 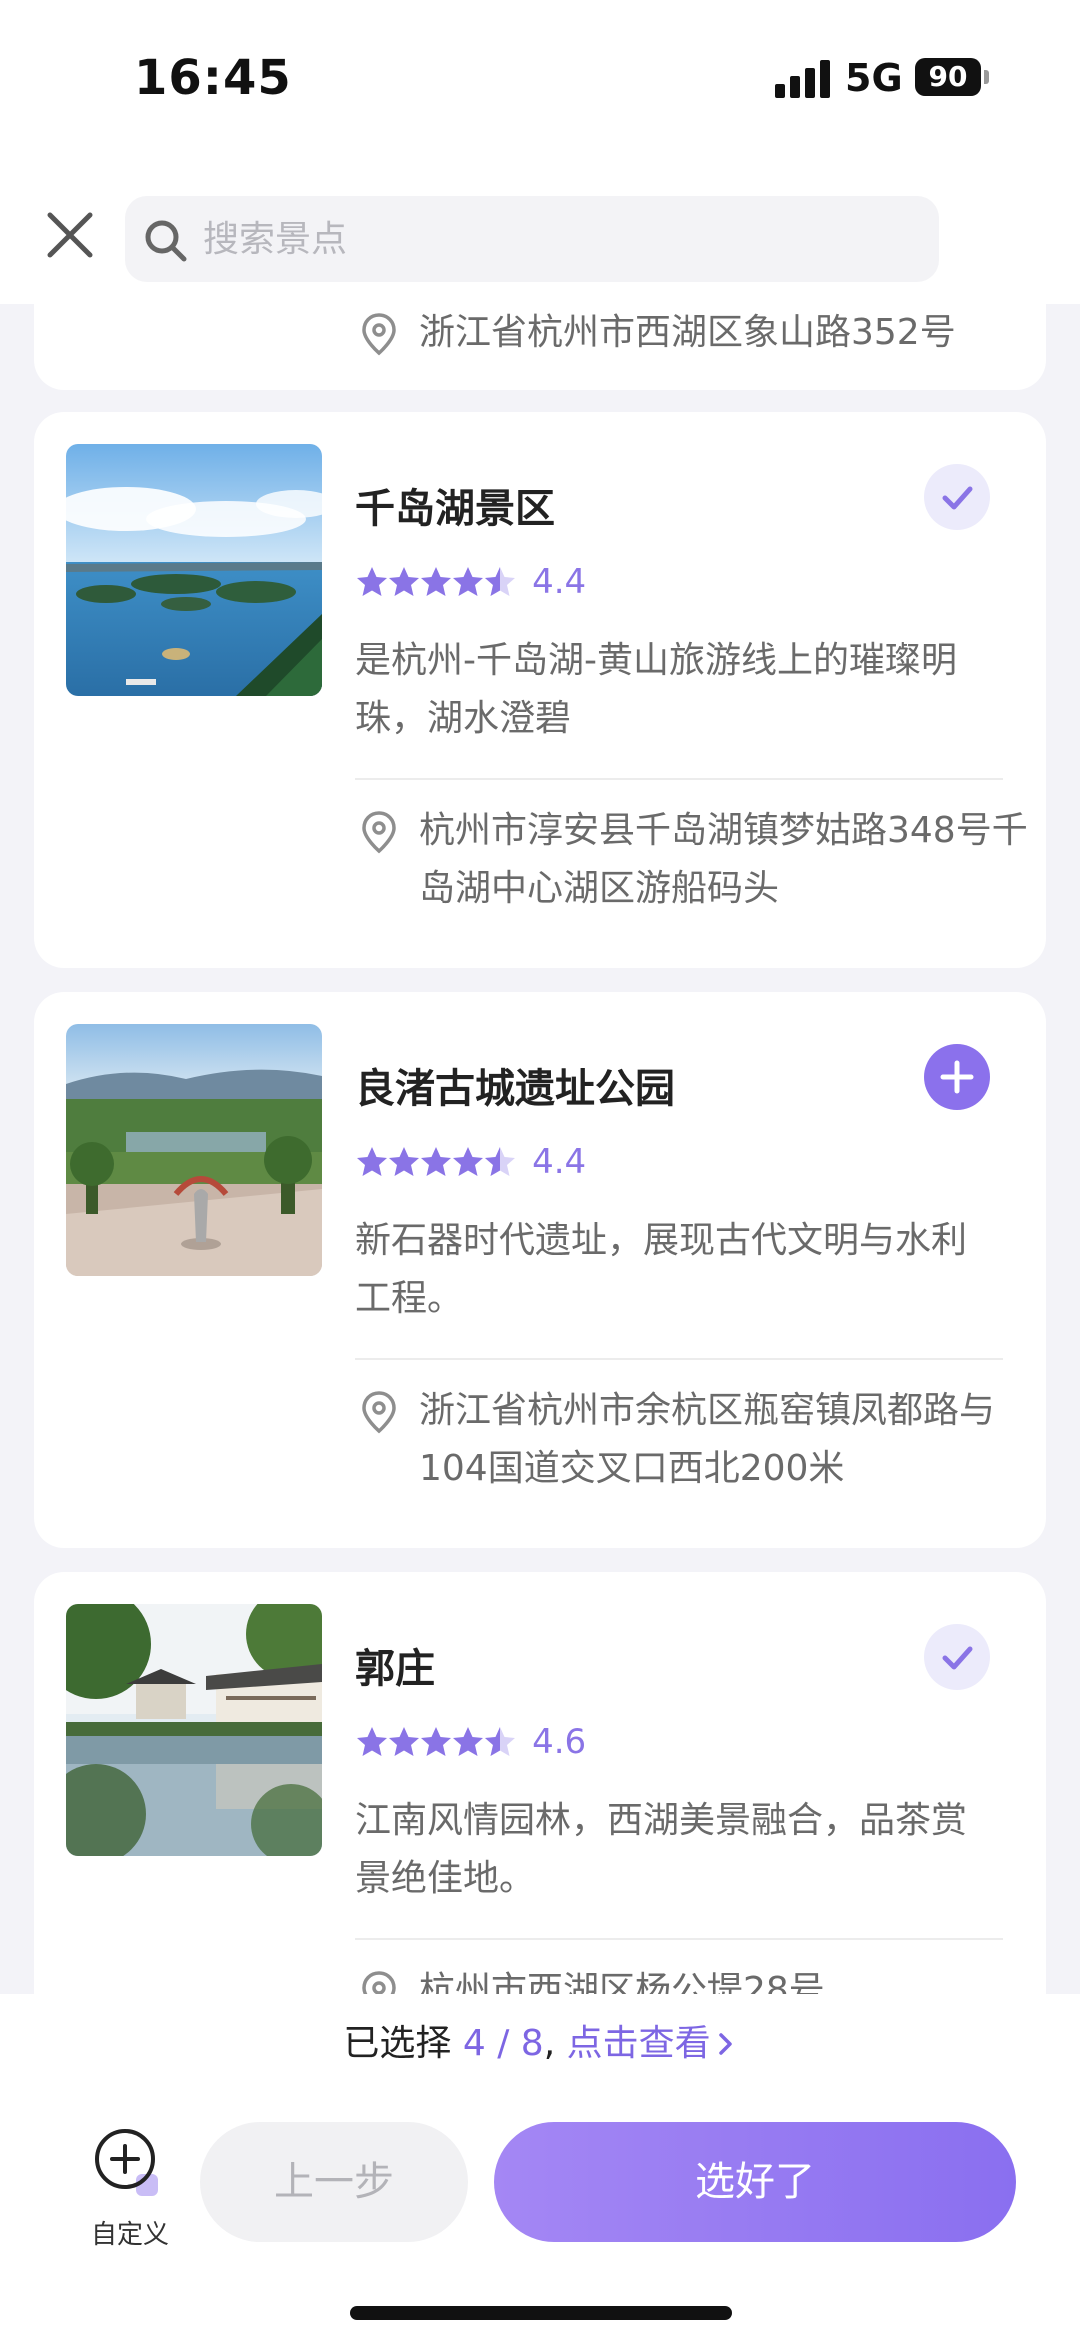 I want to click on address-text: 浙江省杭州市余杭区瓶窑镇凤都路与104国道交叉口西北200米, so click(x=707, y=1439).